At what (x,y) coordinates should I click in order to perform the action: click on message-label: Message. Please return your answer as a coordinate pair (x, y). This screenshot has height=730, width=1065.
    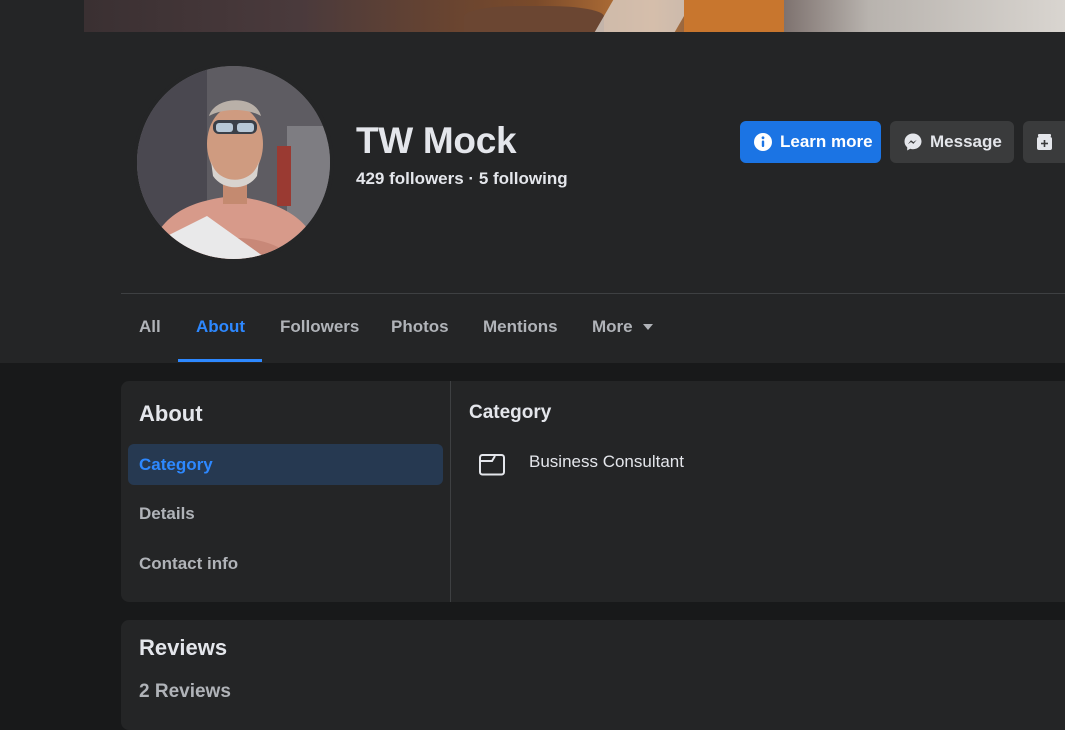
    Looking at the image, I should click on (966, 141).